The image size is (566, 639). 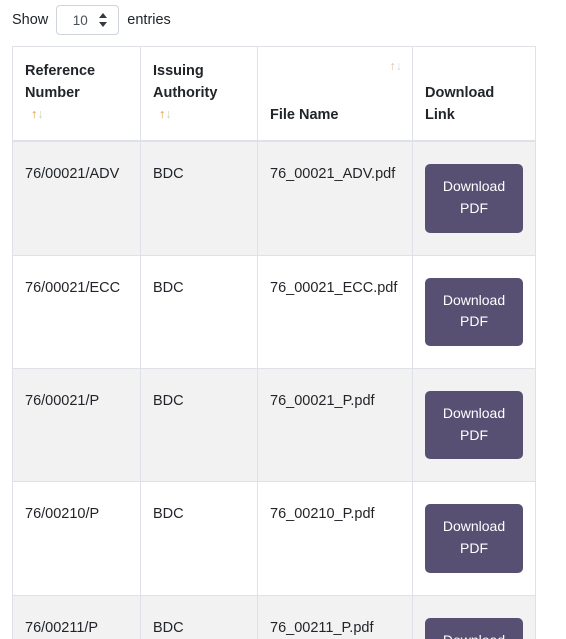 What do you see at coordinates (335, 198) in the screenshot?
I see `cell-file-name: 76_00021_ADV.pdf` at bounding box center [335, 198].